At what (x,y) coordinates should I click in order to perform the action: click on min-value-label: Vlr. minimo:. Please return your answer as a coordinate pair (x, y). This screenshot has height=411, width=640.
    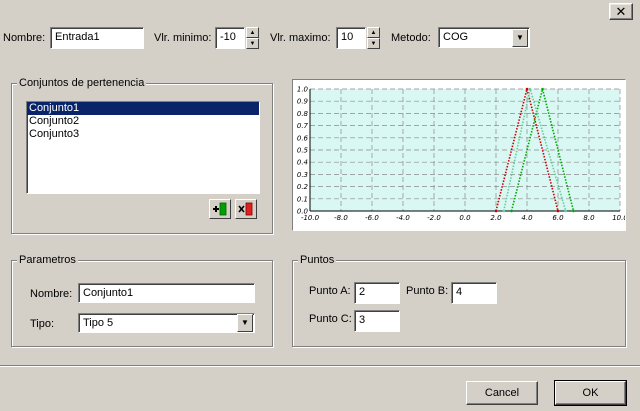
    Looking at the image, I should click on (183, 38).